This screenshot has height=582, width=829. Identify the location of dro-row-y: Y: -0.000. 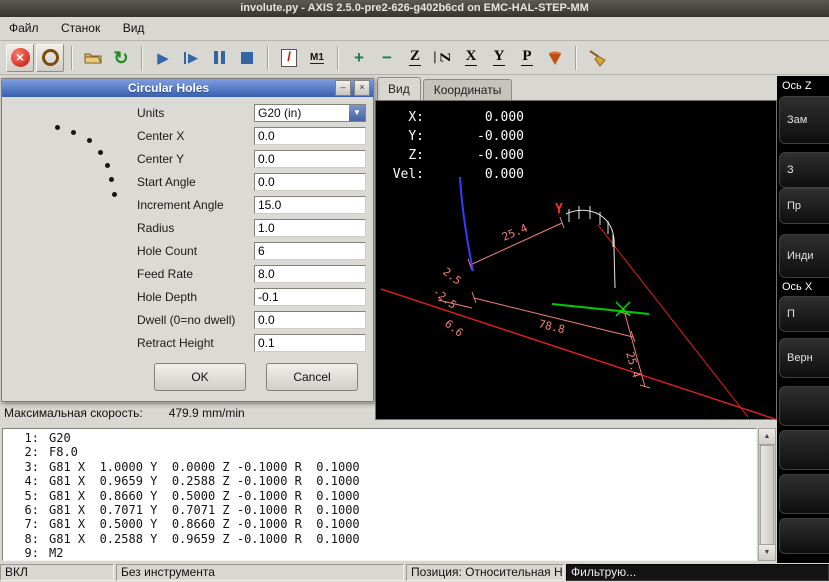
(466, 136).